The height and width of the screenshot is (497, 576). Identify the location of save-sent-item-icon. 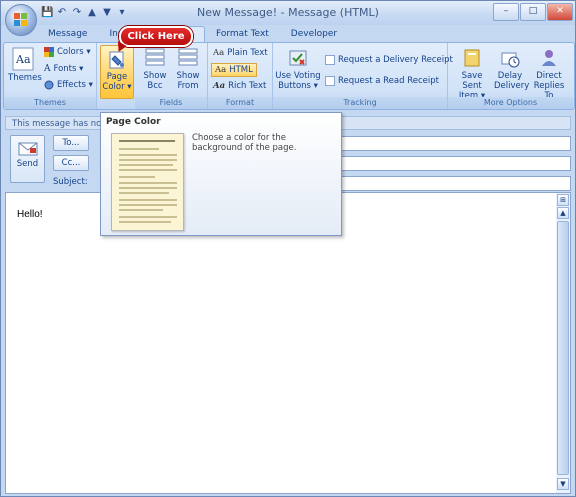
(472, 58).